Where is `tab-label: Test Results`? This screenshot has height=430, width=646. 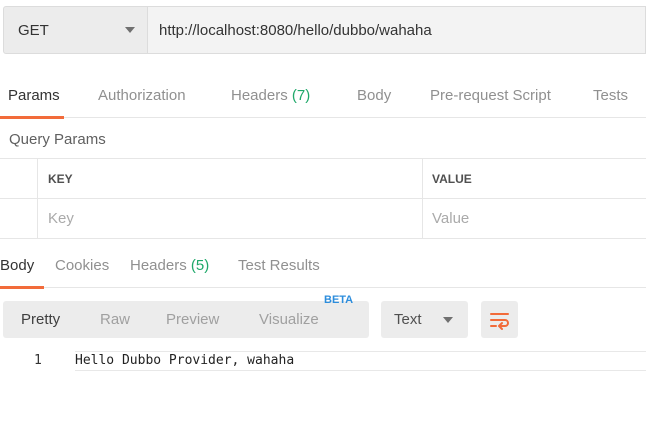 tab-label: Test Results is located at coordinates (279, 265).